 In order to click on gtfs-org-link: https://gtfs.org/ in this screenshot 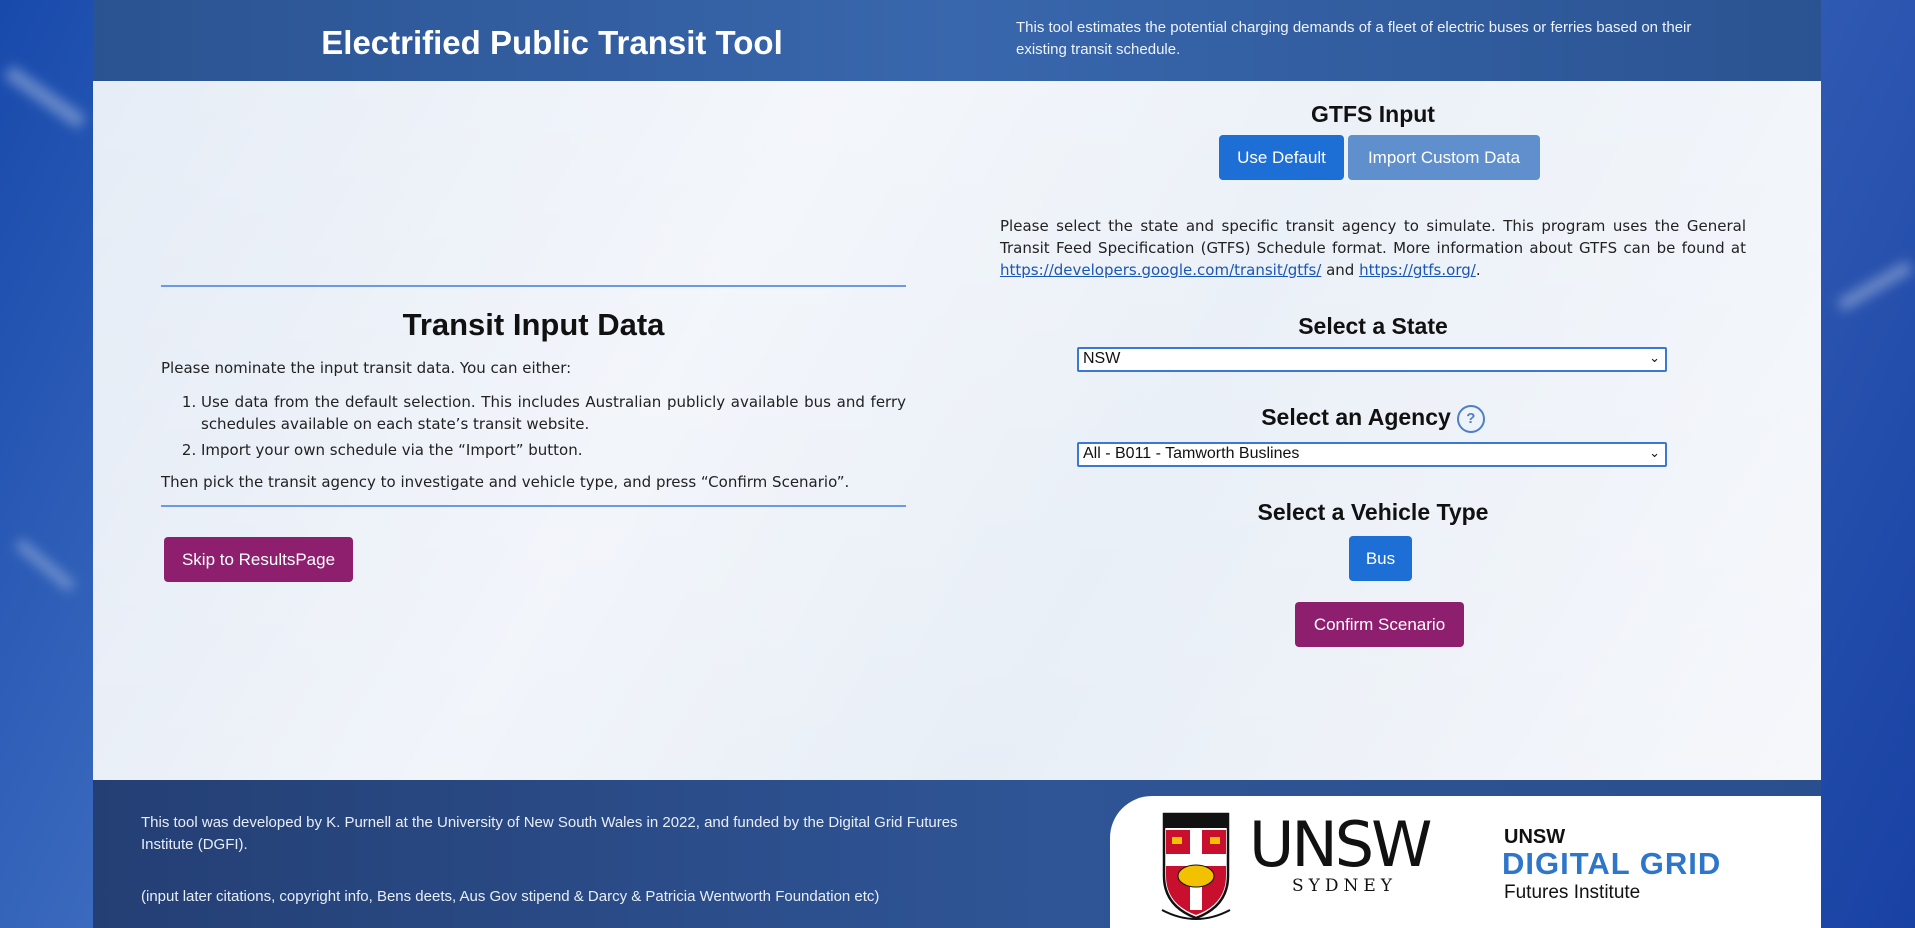, I will do `click(1417, 270)`.